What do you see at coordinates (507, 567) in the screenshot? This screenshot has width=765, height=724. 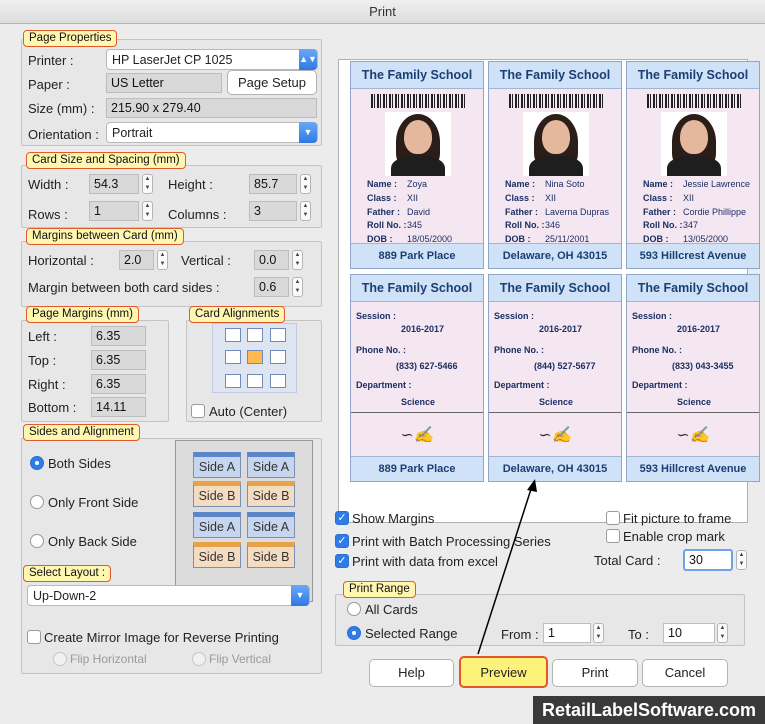 I see `annotation-arrow` at bounding box center [507, 567].